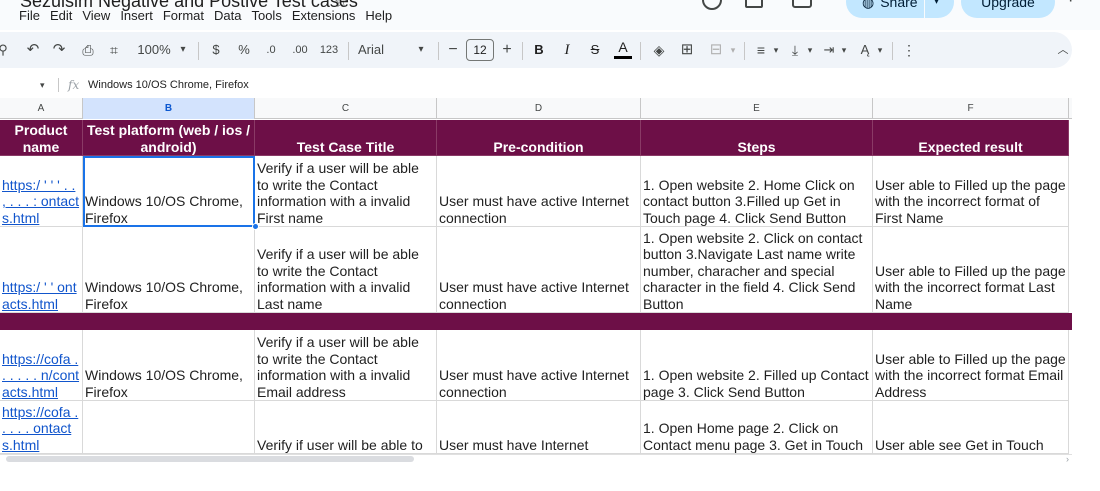  What do you see at coordinates (880, 50) in the screenshot?
I see `rotation-chevron-down-icon: ▾` at bounding box center [880, 50].